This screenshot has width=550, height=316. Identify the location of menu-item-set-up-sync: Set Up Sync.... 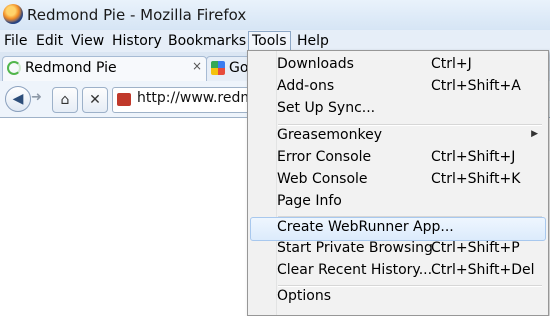
(398, 110).